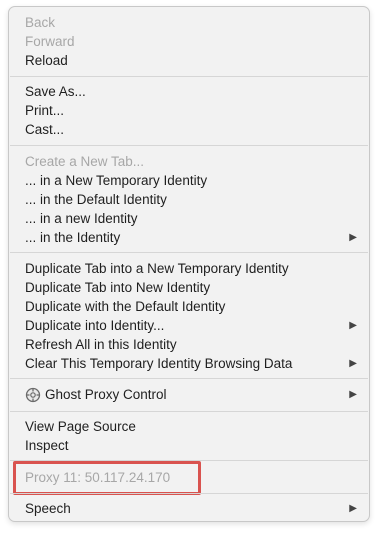 This screenshot has height=533, width=378. What do you see at coordinates (192, 22) in the screenshot?
I see `menu-item-back: Back` at bounding box center [192, 22].